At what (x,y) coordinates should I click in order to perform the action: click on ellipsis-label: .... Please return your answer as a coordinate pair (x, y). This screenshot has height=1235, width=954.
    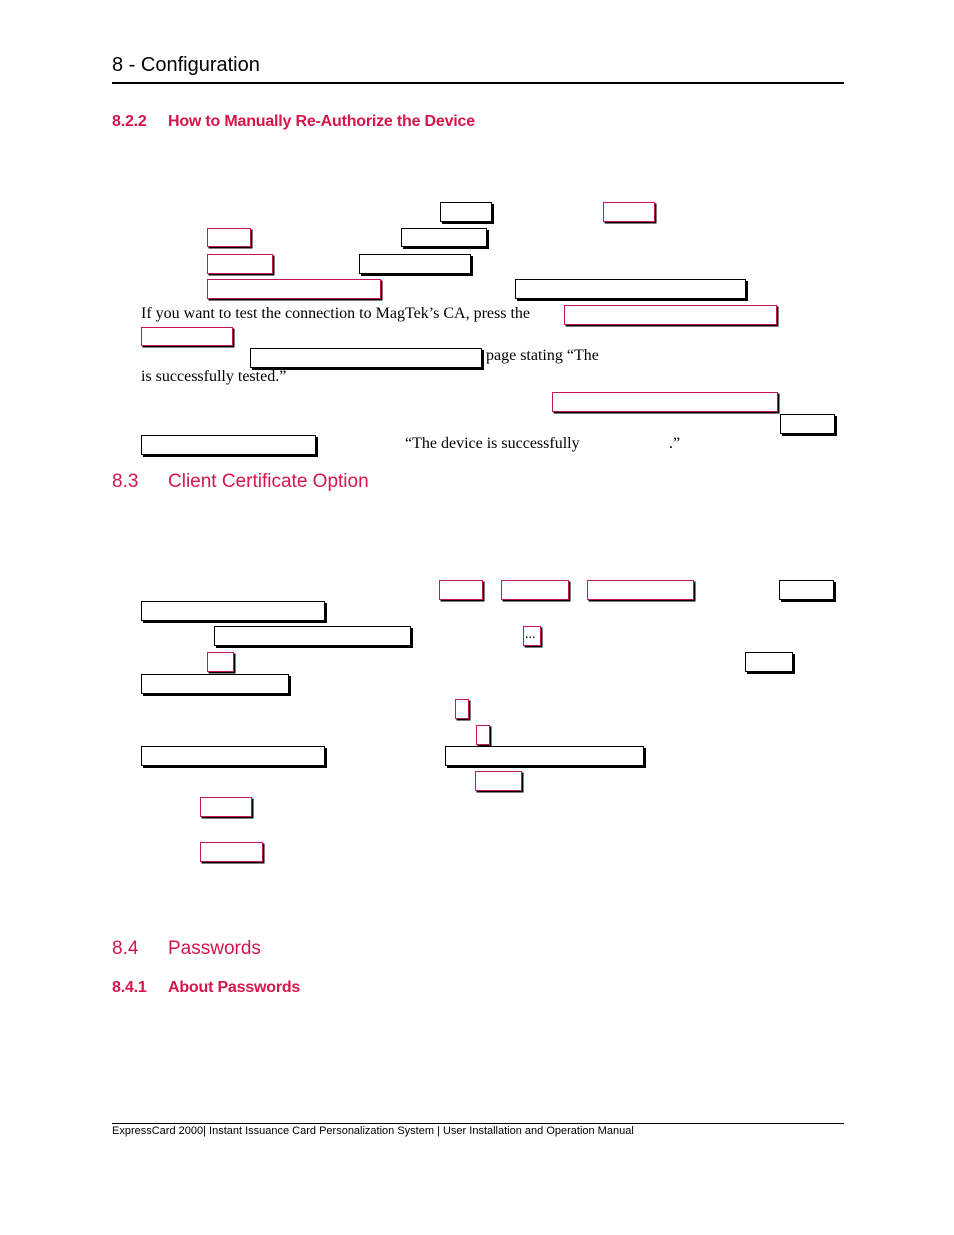
    Looking at the image, I should click on (530, 634).